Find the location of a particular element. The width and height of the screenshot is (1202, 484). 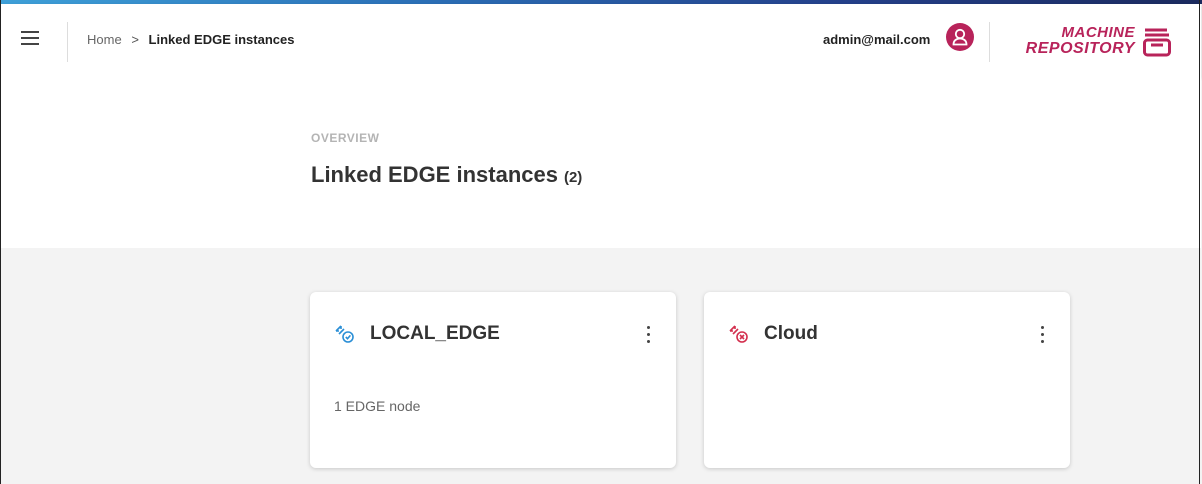

user-email: admin@mail.com is located at coordinates (876, 39).